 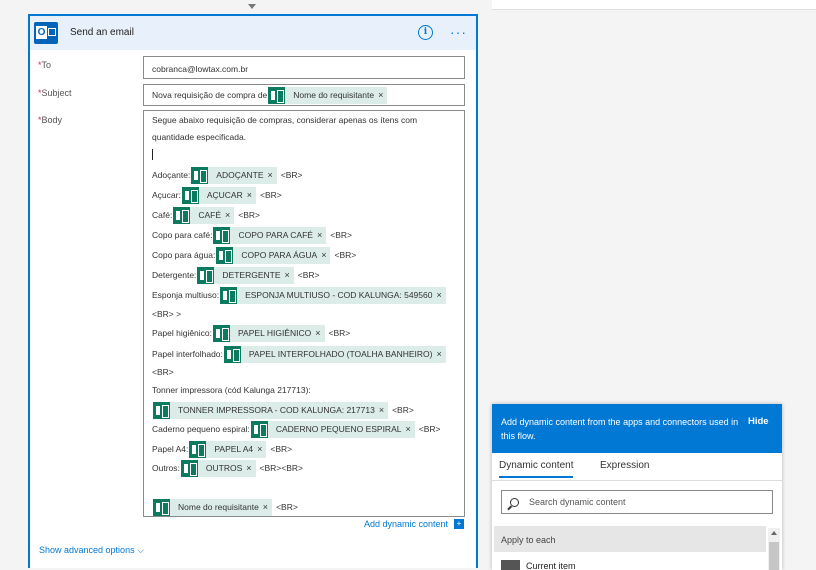 I want to click on body-line-copo-cafe: Copo para café: COPO PARA CAFÉ × <BR>, so click(x=252, y=235).